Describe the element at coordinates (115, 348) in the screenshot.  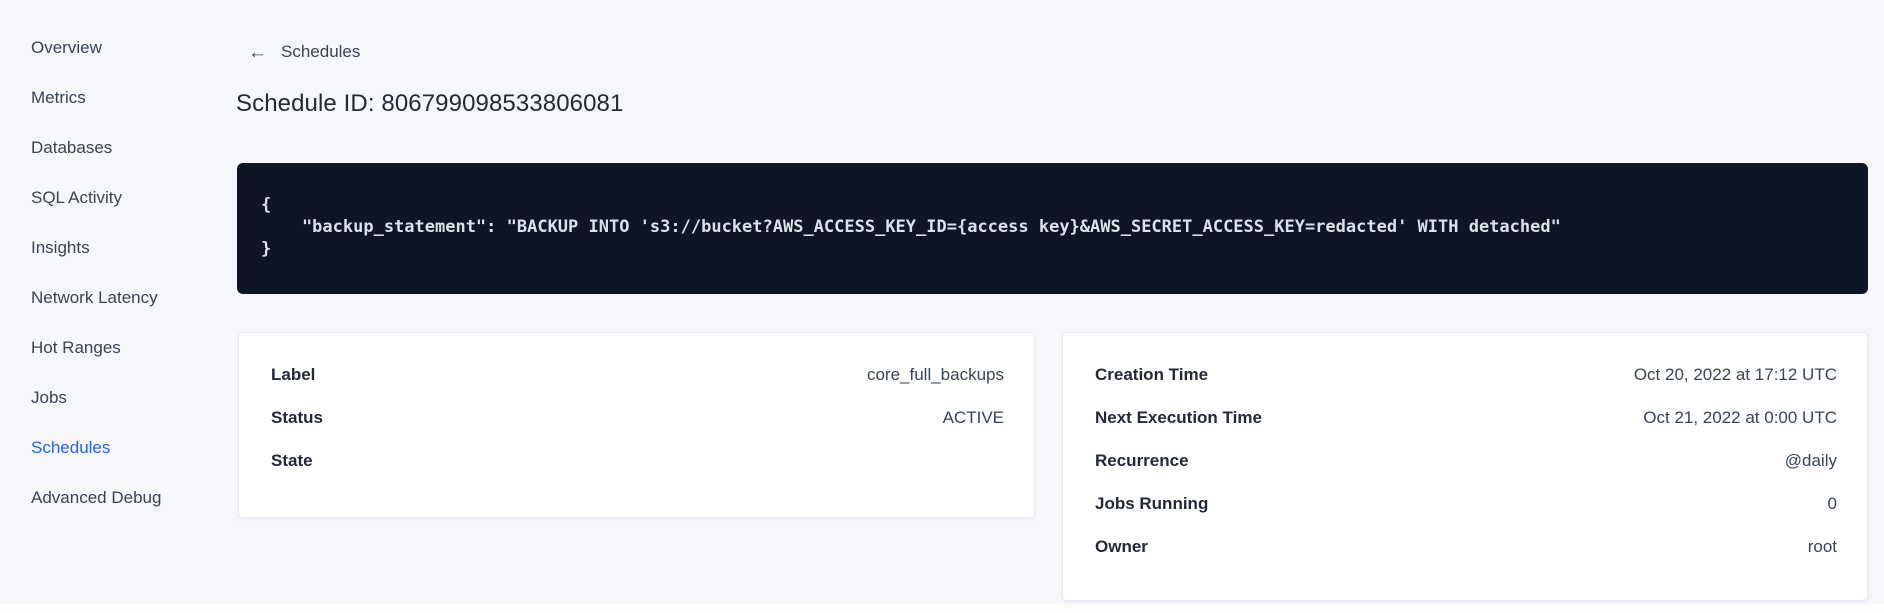
I see `sidebar-item-hot-ranges: Hot Ranges` at that location.